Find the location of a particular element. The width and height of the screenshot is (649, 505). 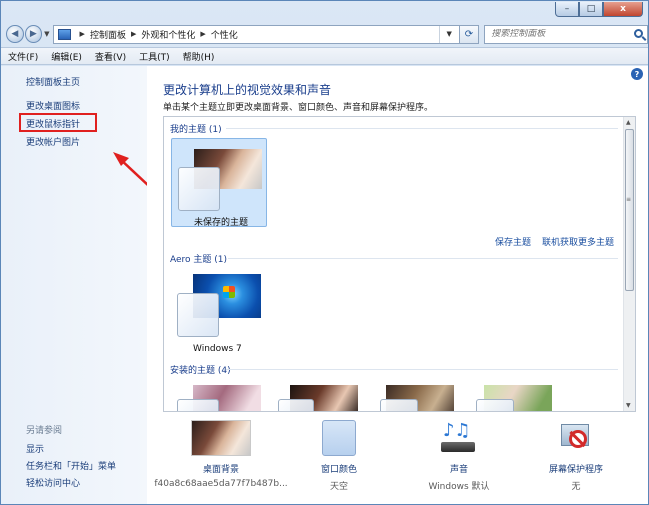

screensaver-value: 无 is located at coordinates (576, 487).